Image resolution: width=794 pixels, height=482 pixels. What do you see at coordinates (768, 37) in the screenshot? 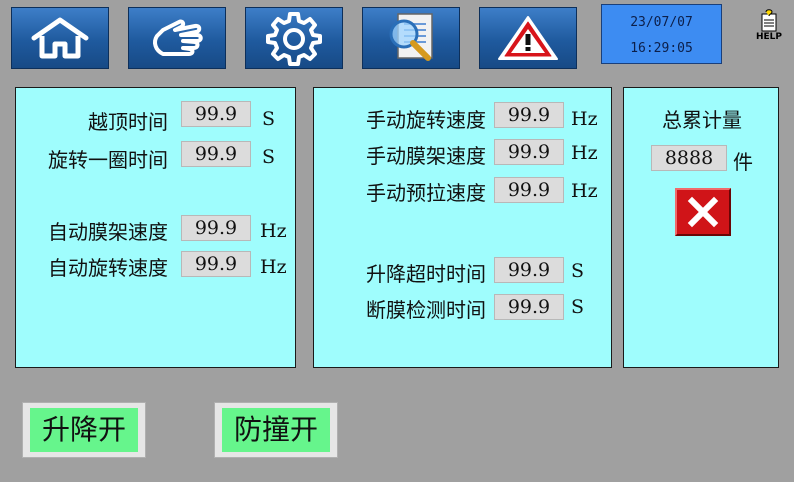
I see `help-label: HELP` at bounding box center [768, 37].